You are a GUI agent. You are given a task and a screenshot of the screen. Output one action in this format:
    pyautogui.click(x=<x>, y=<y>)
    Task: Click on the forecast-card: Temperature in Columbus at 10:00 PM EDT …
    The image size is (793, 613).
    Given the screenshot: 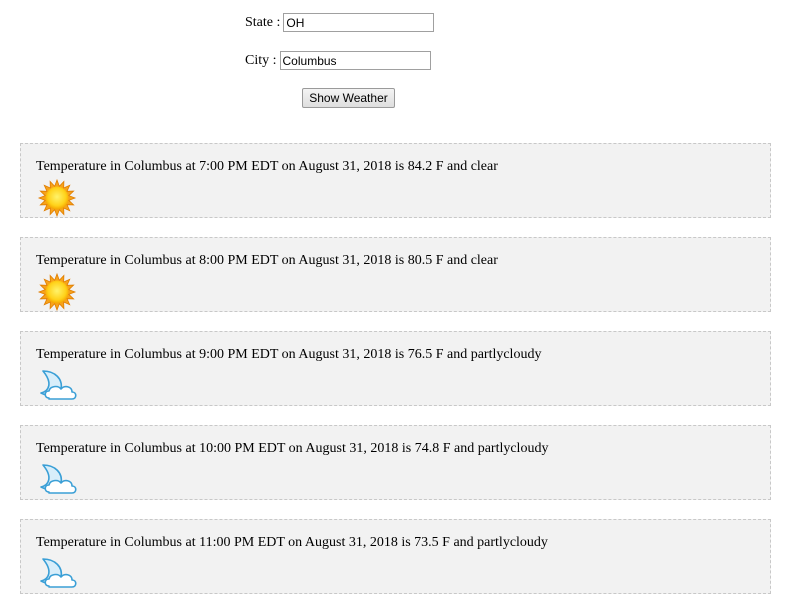 What is the action you would take?
    pyautogui.click(x=395, y=462)
    